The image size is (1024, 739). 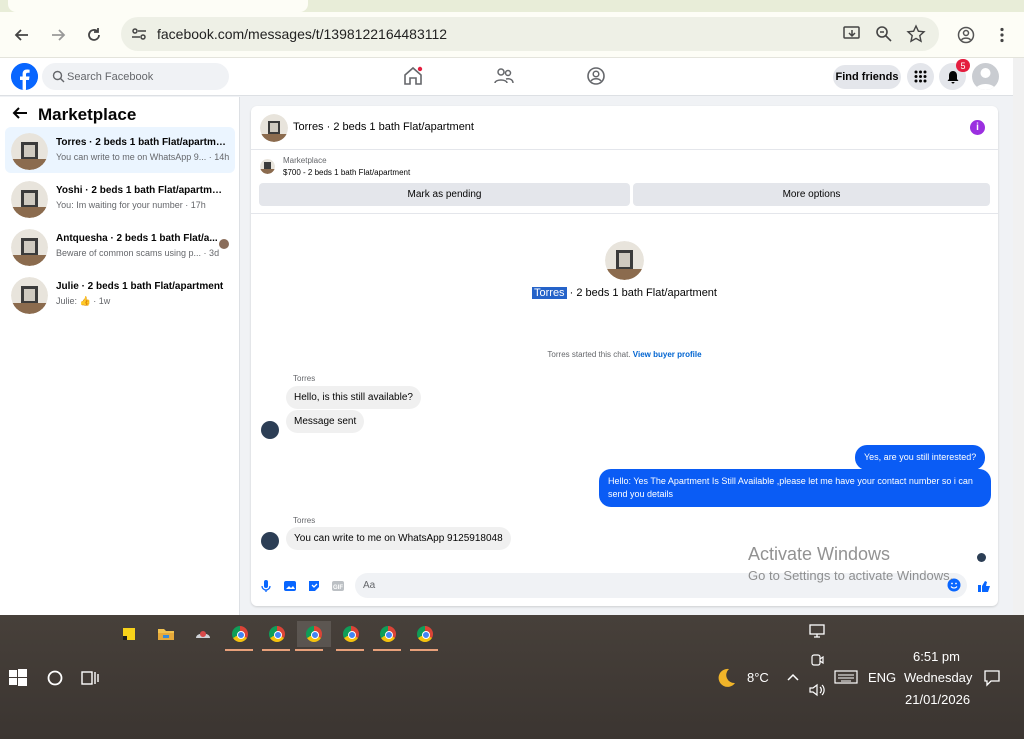 I want to click on show-hidden-icons-chevron-icon, so click(x=793, y=676).